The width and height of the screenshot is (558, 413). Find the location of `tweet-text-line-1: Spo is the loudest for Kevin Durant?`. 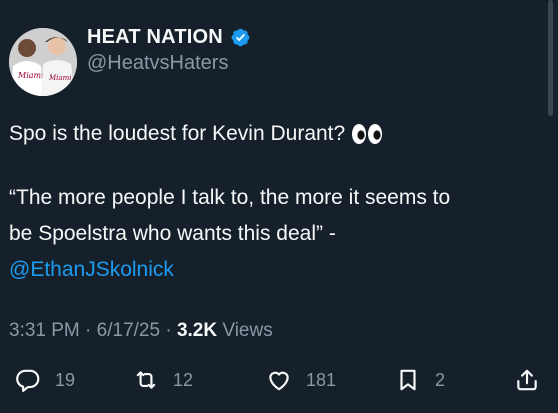

tweet-text-line-1: Spo is the loudest for Kevin Durant? is located at coordinates (177, 133).